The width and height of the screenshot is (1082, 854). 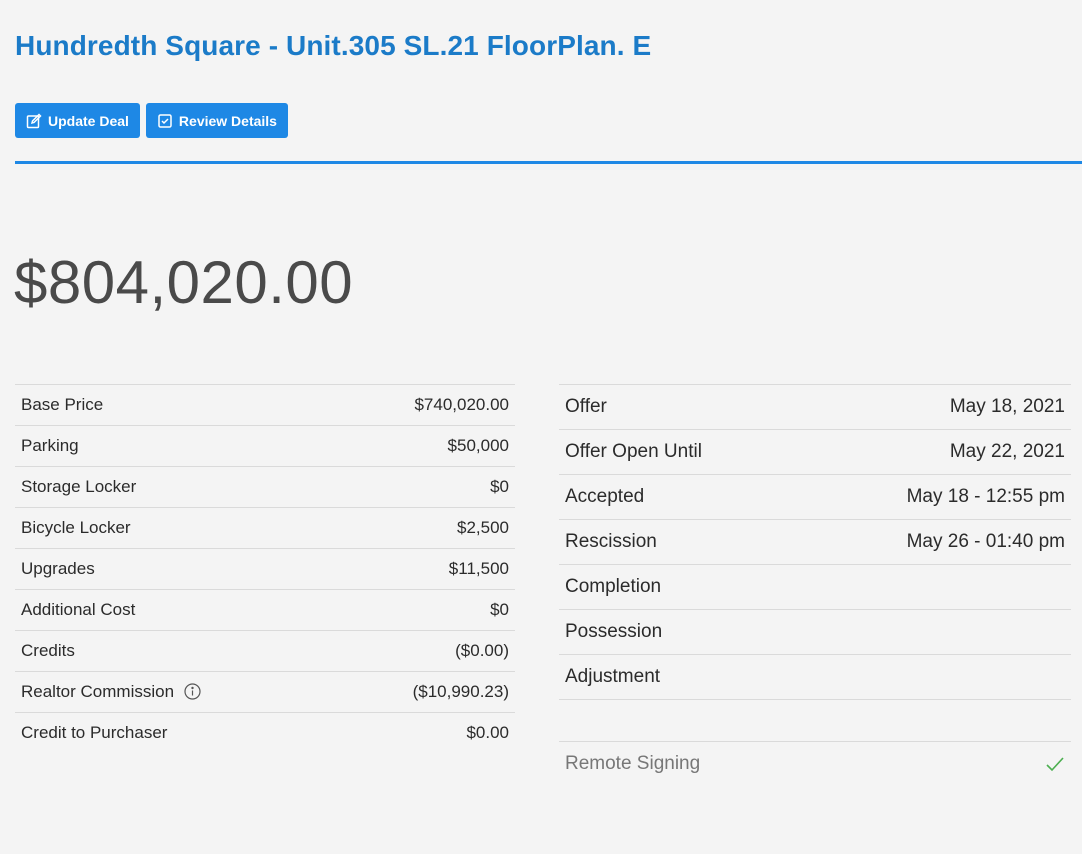 What do you see at coordinates (184, 282) in the screenshot?
I see `total-price: $804,020.00` at bounding box center [184, 282].